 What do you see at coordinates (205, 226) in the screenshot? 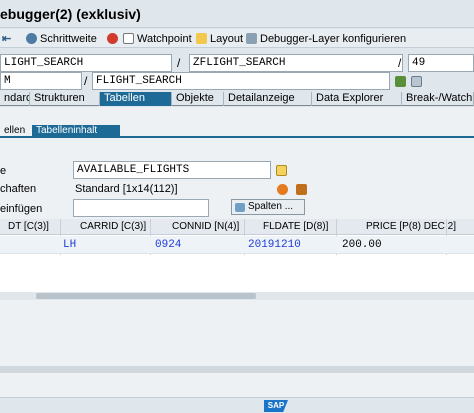
I see `grid-header-col-3: CONNID [N(4)]` at bounding box center [205, 226].